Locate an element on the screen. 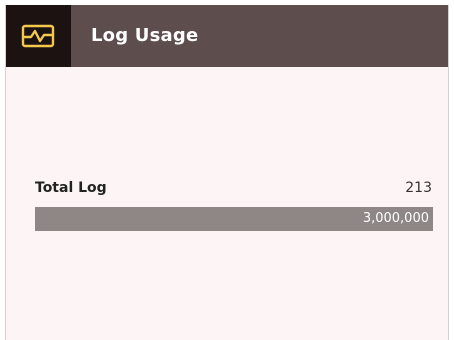 The width and height of the screenshot is (454, 340). usage-progress-bar: 3,000,000 is located at coordinates (234, 219).